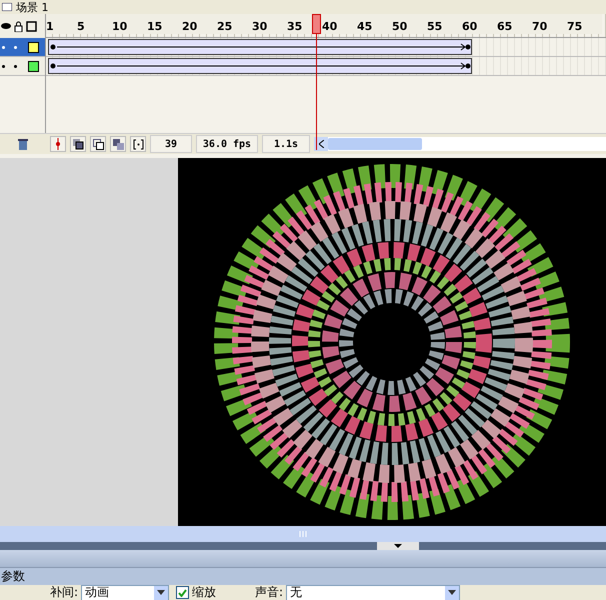 Image resolution: width=606 pixels, height=600 pixels. I want to click on frame-number: 10, so click(129, 24).